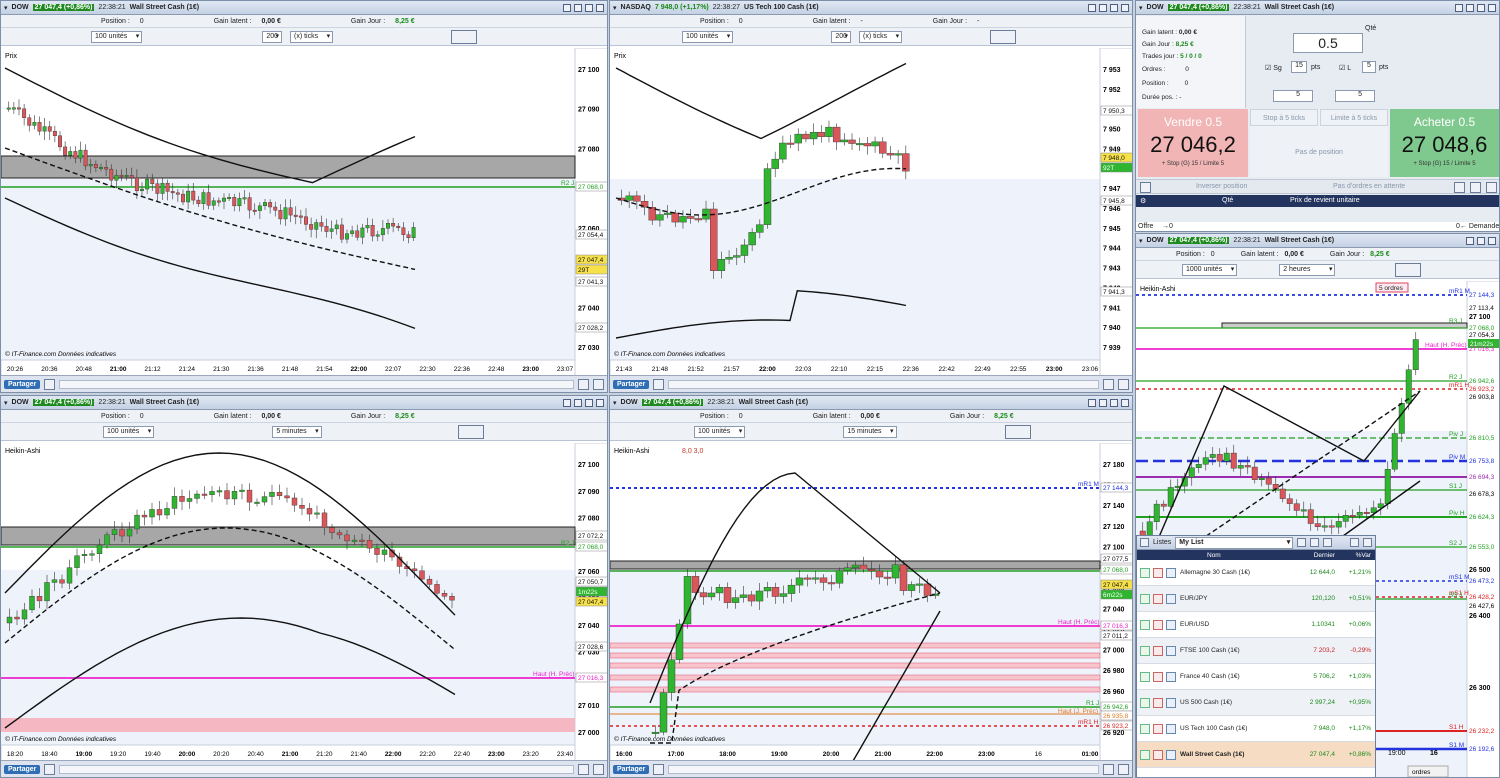 The image size is (1500, 778). Describe the element at coordinates (1144, 542) in the screenshot. I see `list-icon` at that location.